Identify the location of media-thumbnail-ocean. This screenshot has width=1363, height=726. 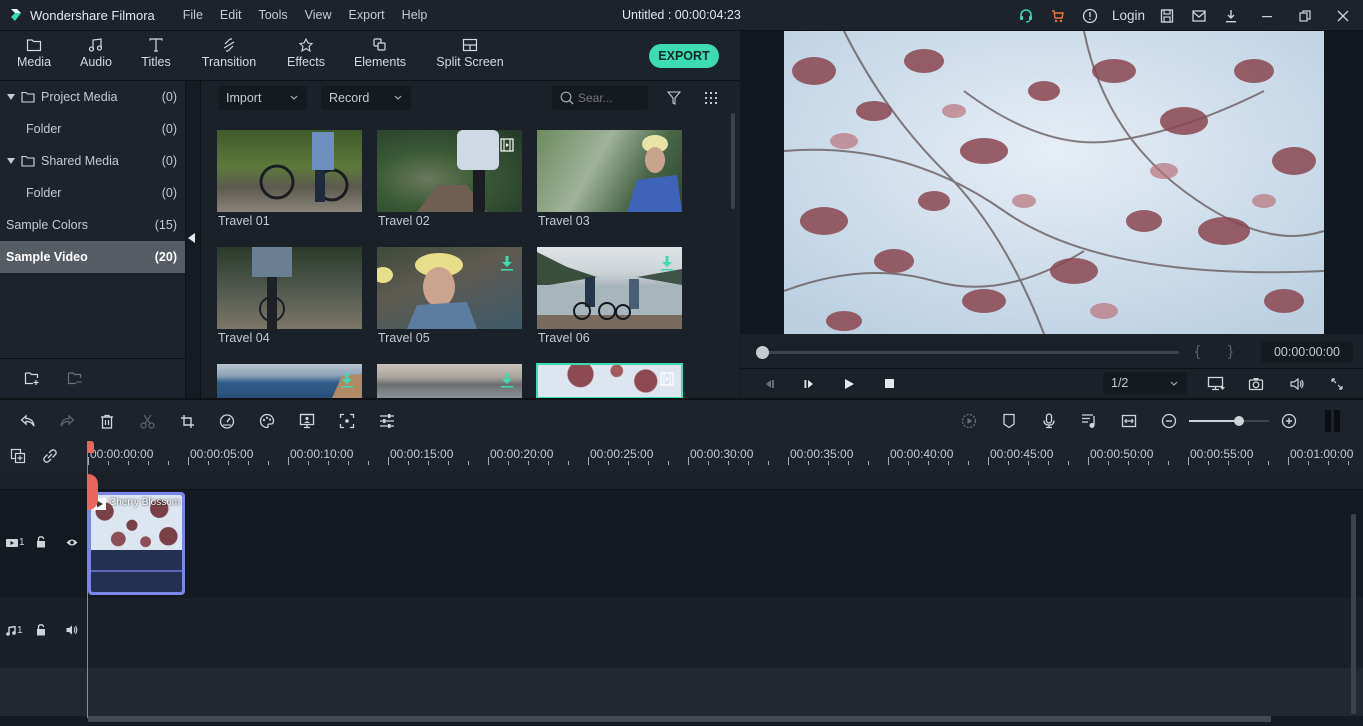
(289, 381).